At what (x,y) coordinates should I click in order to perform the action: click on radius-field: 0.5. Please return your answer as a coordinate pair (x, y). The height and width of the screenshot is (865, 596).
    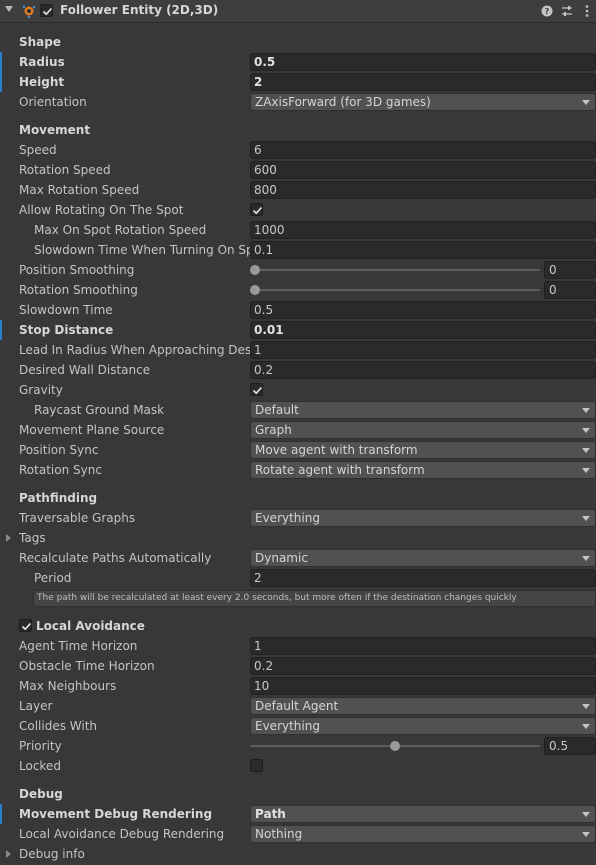
    Looking at the image, I should click on (423, 62).